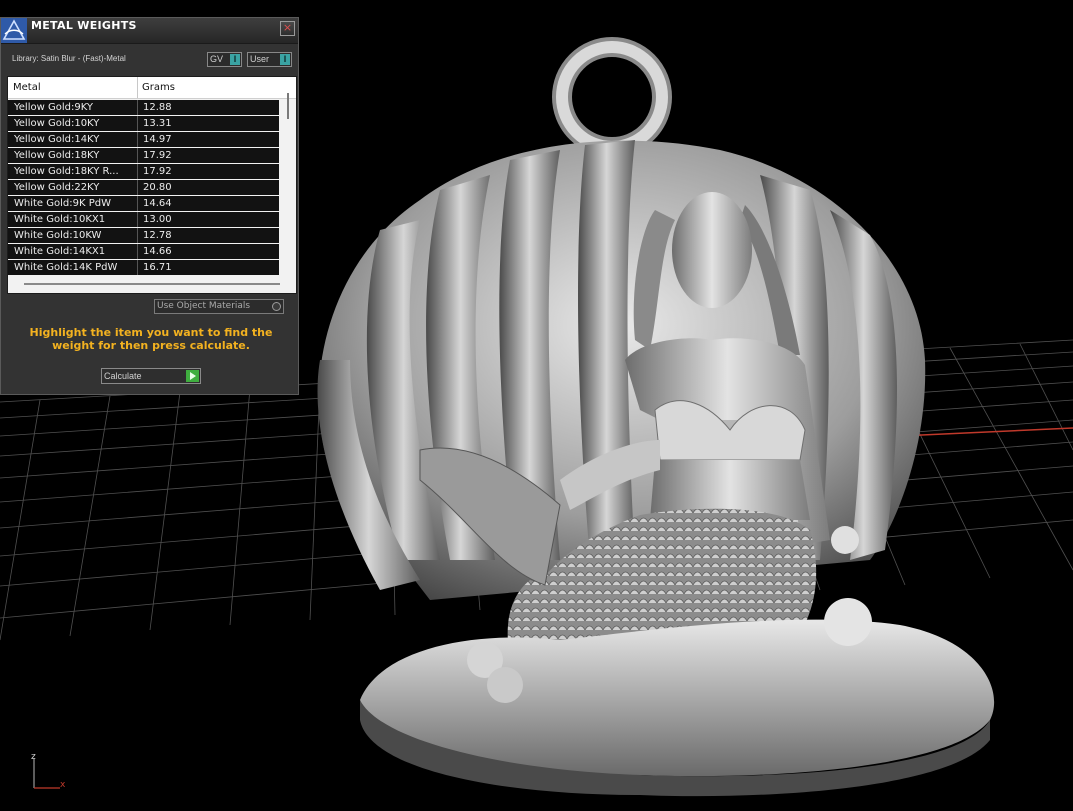 The image size is (1073, 811). I want to click on grams-cell: 20.80, so click(157, 187).